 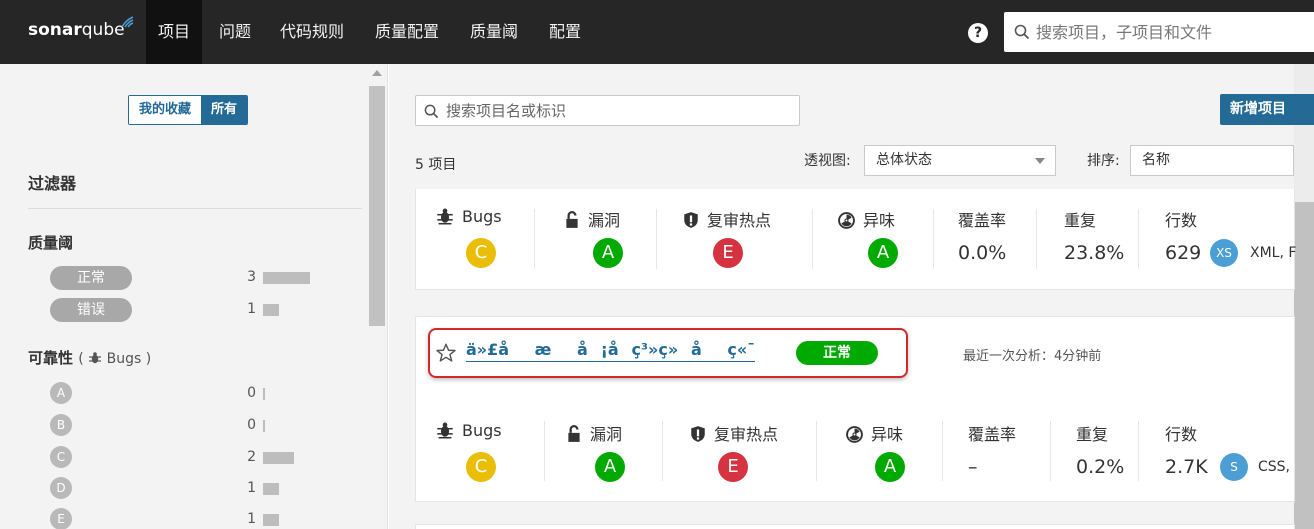 I want to click on help-icon: ?, so click(x=978, y=33).